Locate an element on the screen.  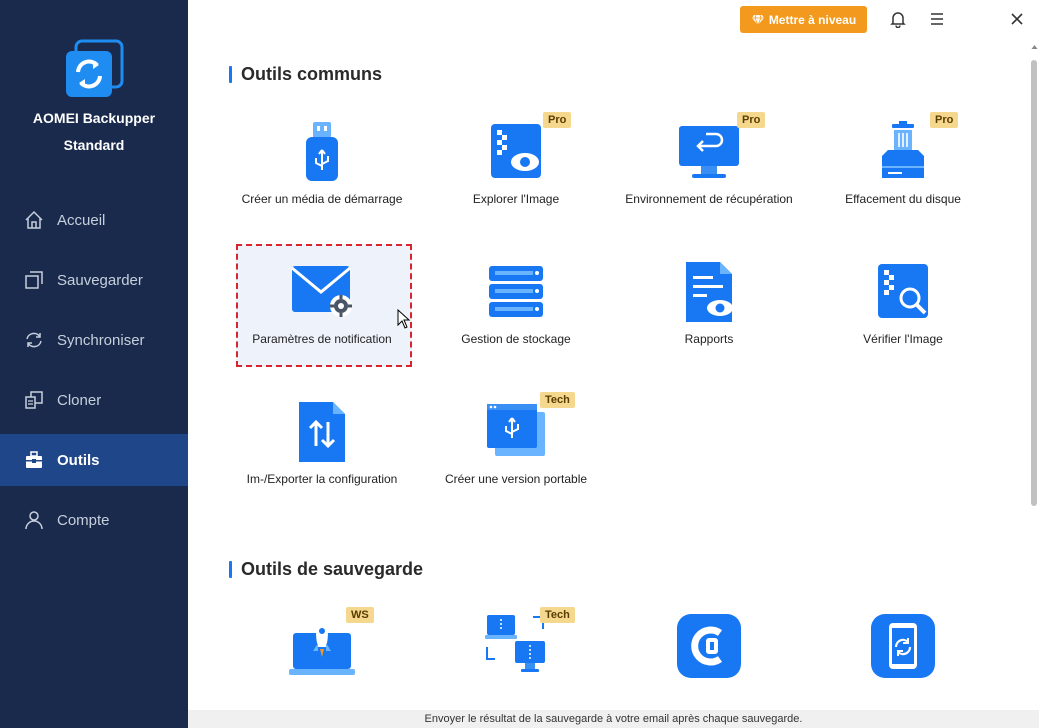
app-logo-icon is located at coordinates (95, 68).